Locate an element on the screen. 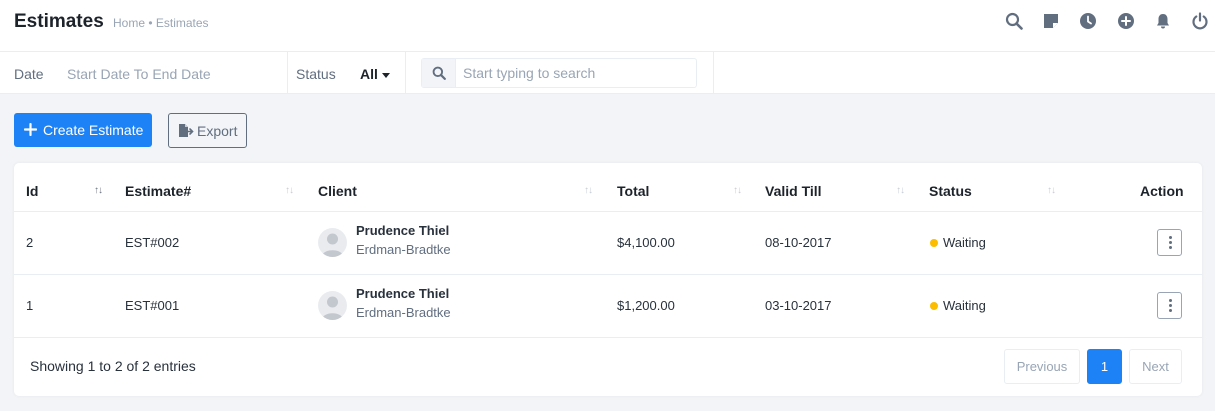 The image size is (1215, 411). column-header-status: Status is located at coordinates (950, 191).